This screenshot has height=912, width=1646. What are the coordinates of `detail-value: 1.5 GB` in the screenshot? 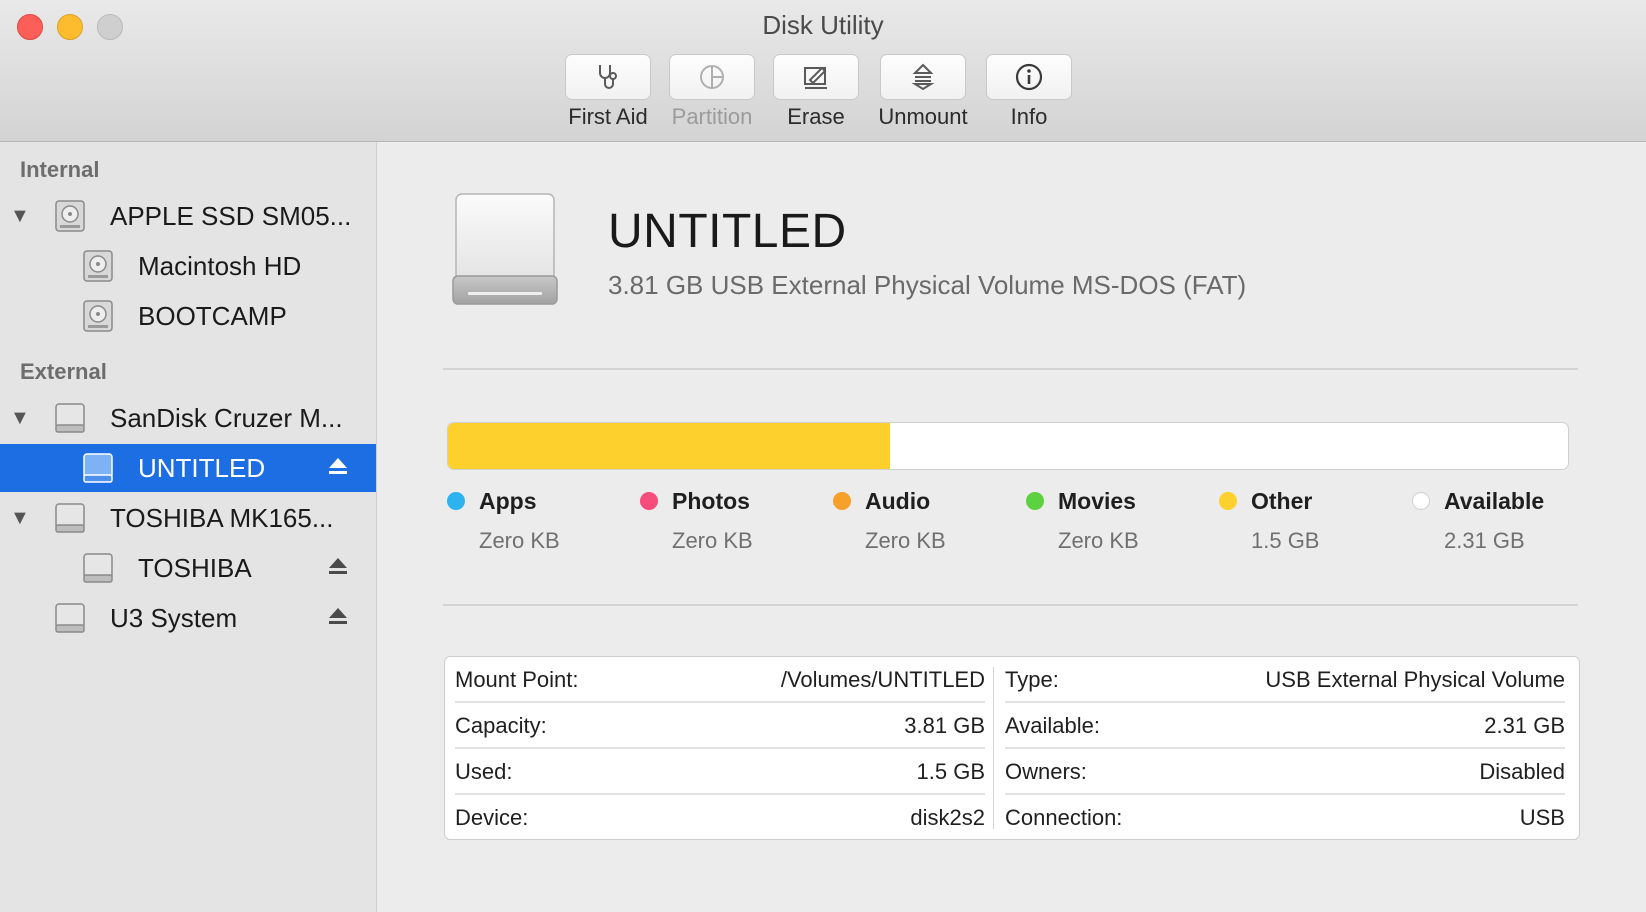 It's located at (950, 771).